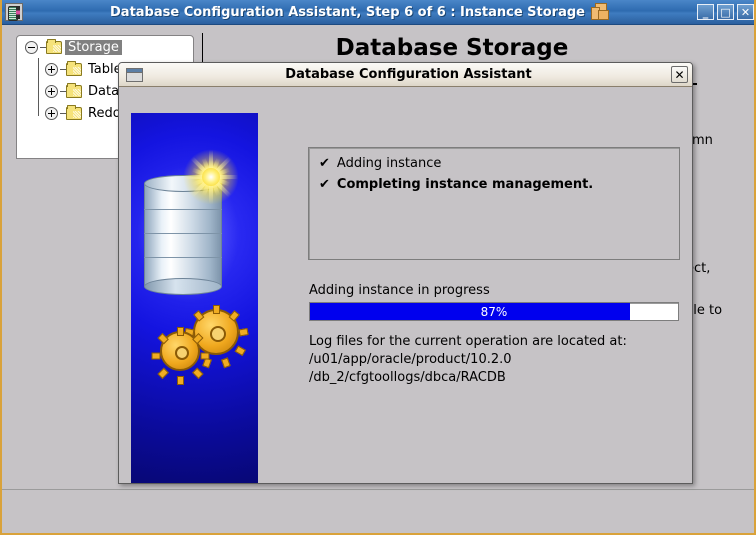 Image resolution: width=756 pixels, height=535 pixels. What do you see at coordinates (194, 298) in the screenshot?
I see `database-with-gears-splash` at bounding box center [194, 298].